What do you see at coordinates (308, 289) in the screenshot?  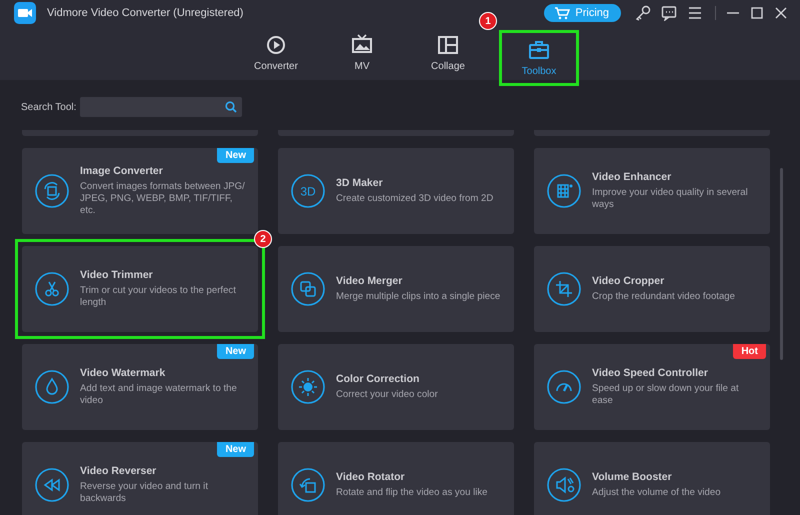 I see `overlapping-squares-icon` at bounding box center [308, 289].